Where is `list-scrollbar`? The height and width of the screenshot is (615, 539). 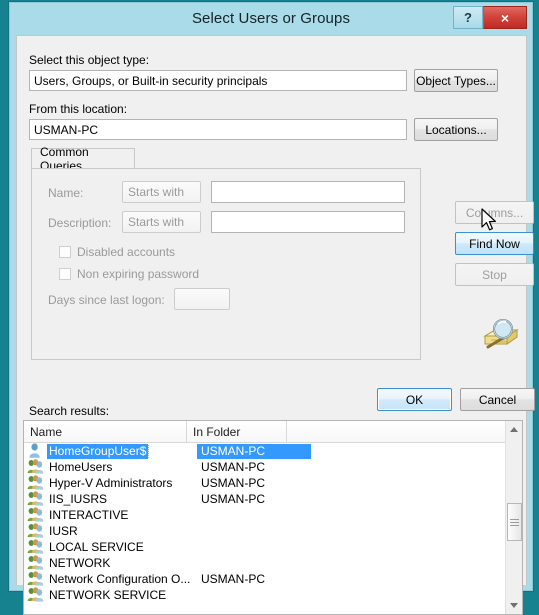 list-scrollbar is located at coordinates (513, 517).